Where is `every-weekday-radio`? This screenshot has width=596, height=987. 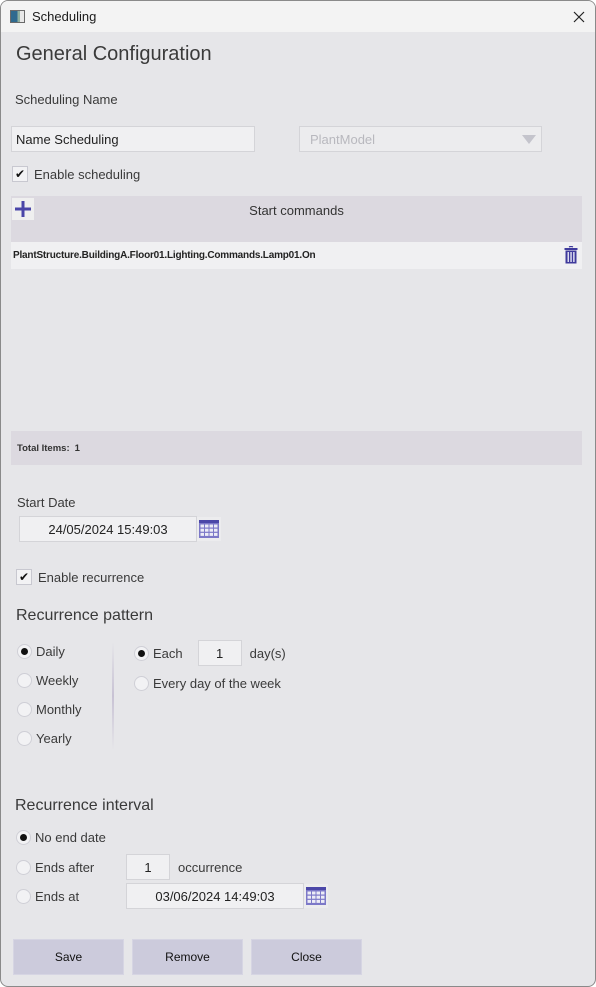
every-weekday-radio is located at coordinates (141, 683).